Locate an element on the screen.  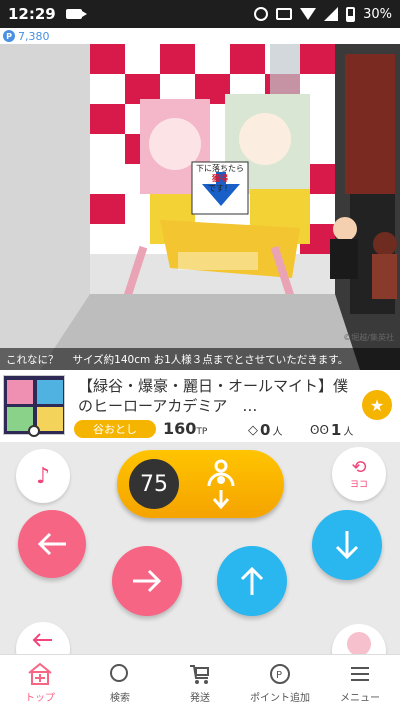
nav-menu-label: メニュー is located at coordinates (360, 698).